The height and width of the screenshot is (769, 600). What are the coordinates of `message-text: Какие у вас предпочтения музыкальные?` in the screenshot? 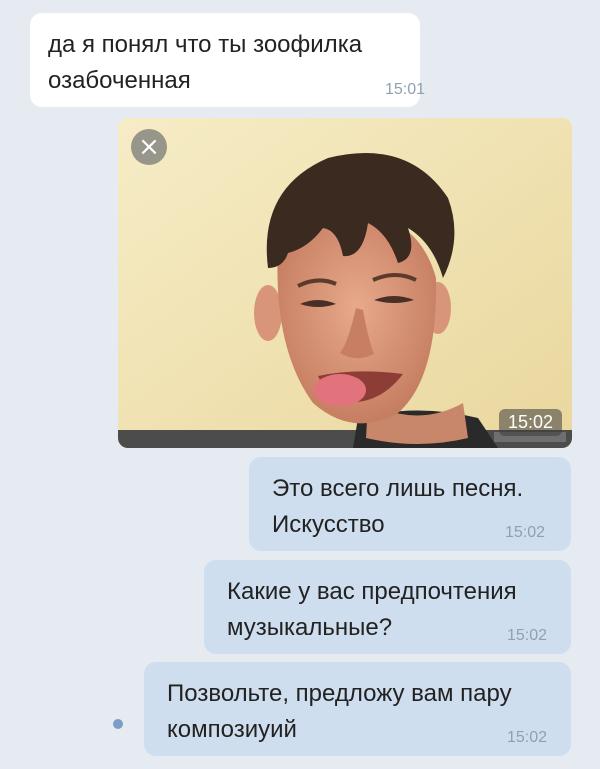 It's located at (372, 609).